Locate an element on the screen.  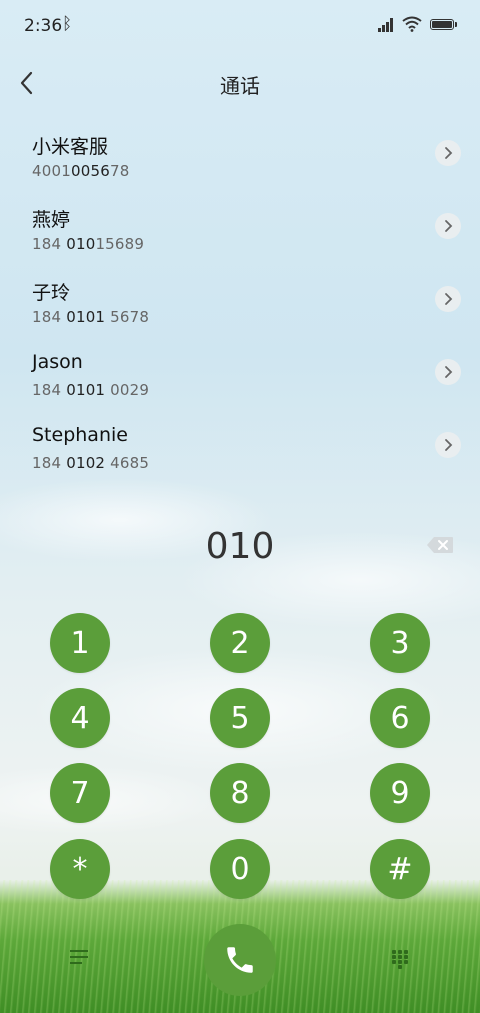
contact-name: 小米客服 is located at coordinates (70, 147).